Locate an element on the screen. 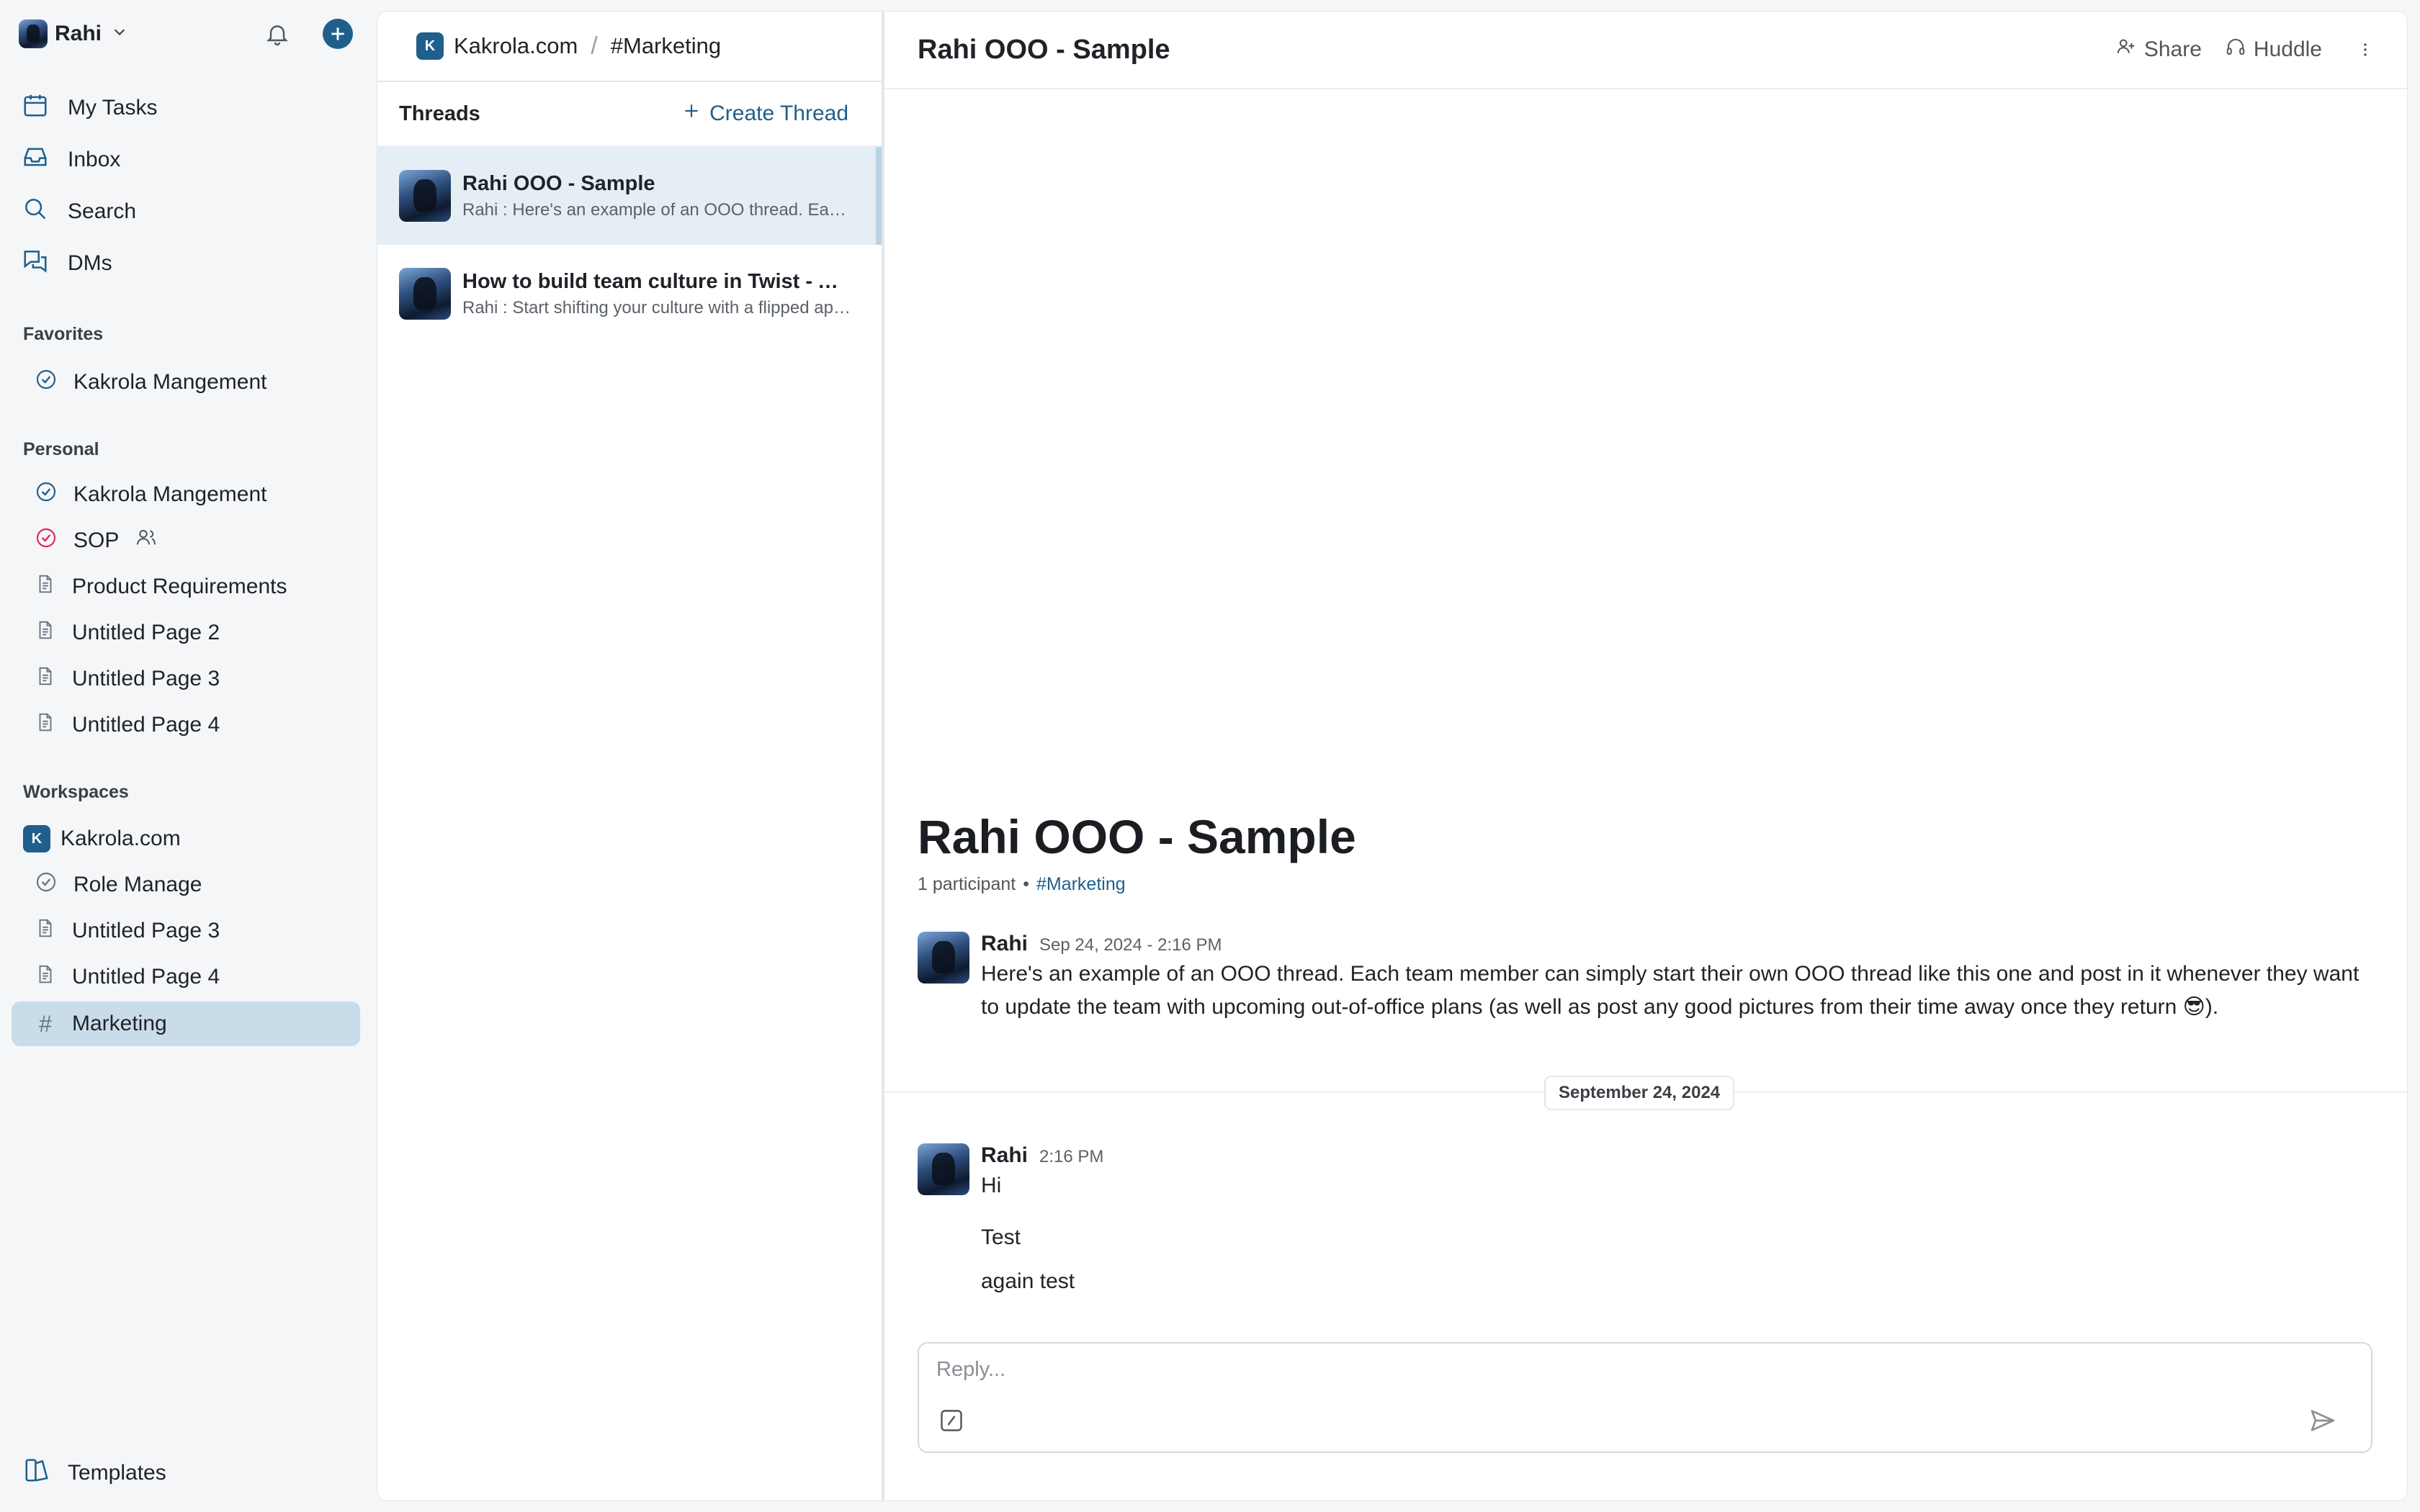 This screenshot has height=1512, width=2420. hash-icon: # is located at coordinates (45, 1023).